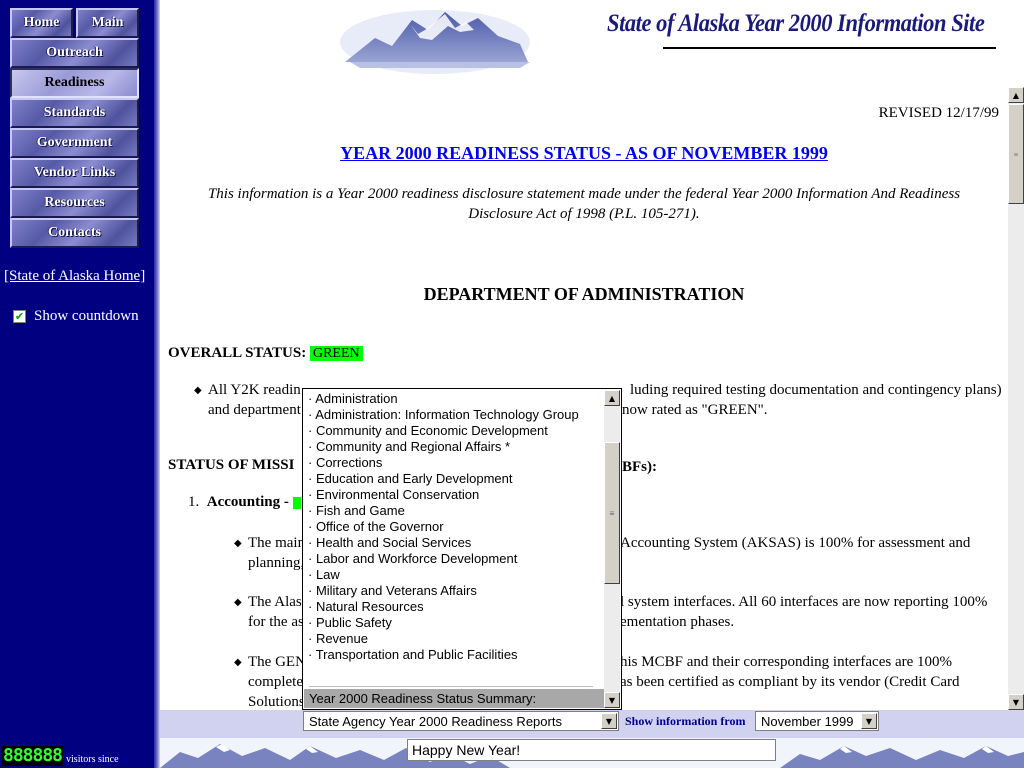 The image size is (1024, 768). I want to click on dropdown-option: · Fish and Game, so click(454, 511).